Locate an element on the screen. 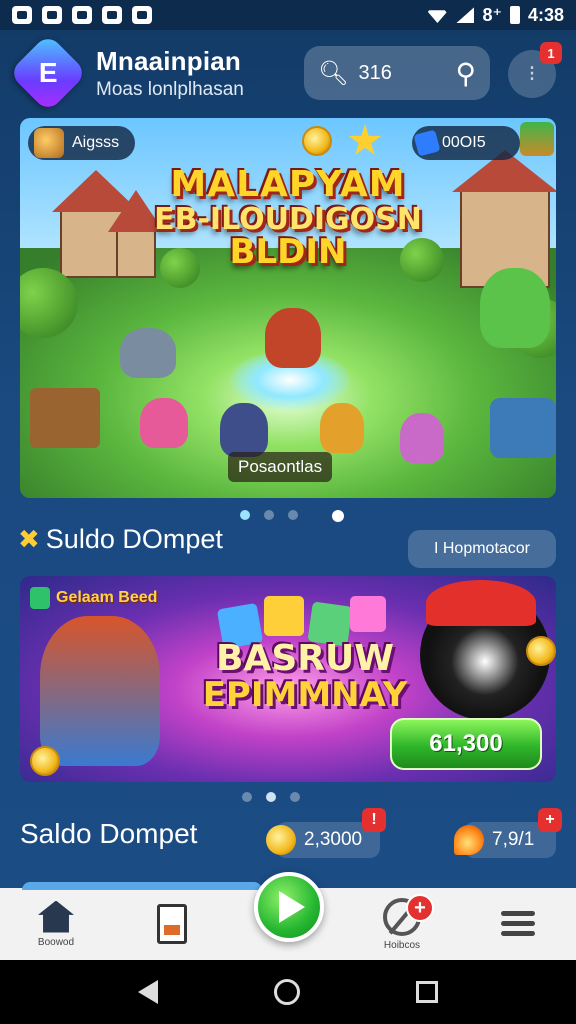 This screenshot has width=576, height=1024. media-notification-icon is located at coordinates (82, 15).